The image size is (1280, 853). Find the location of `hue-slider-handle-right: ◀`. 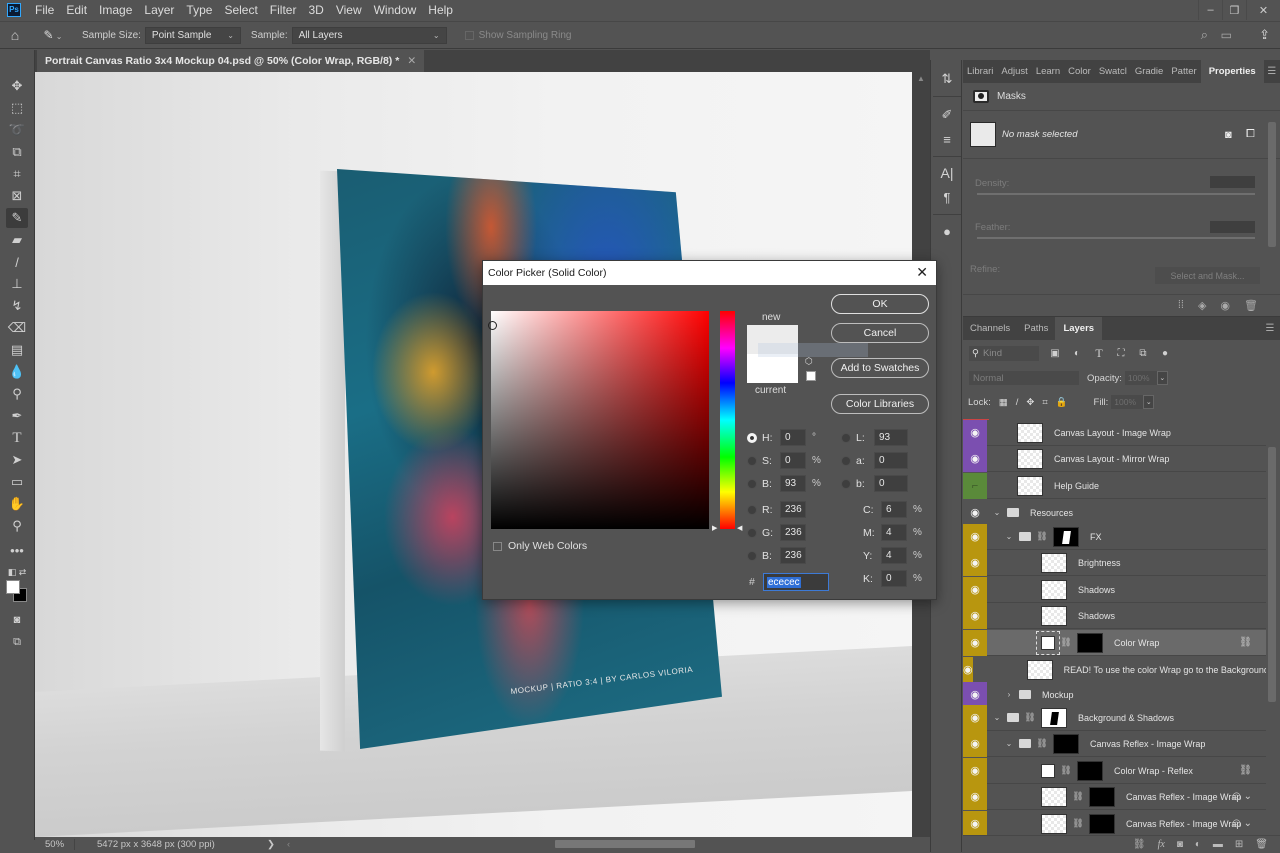

hue-slider-handle-right: ◀ is located at coordinates (739, 528).